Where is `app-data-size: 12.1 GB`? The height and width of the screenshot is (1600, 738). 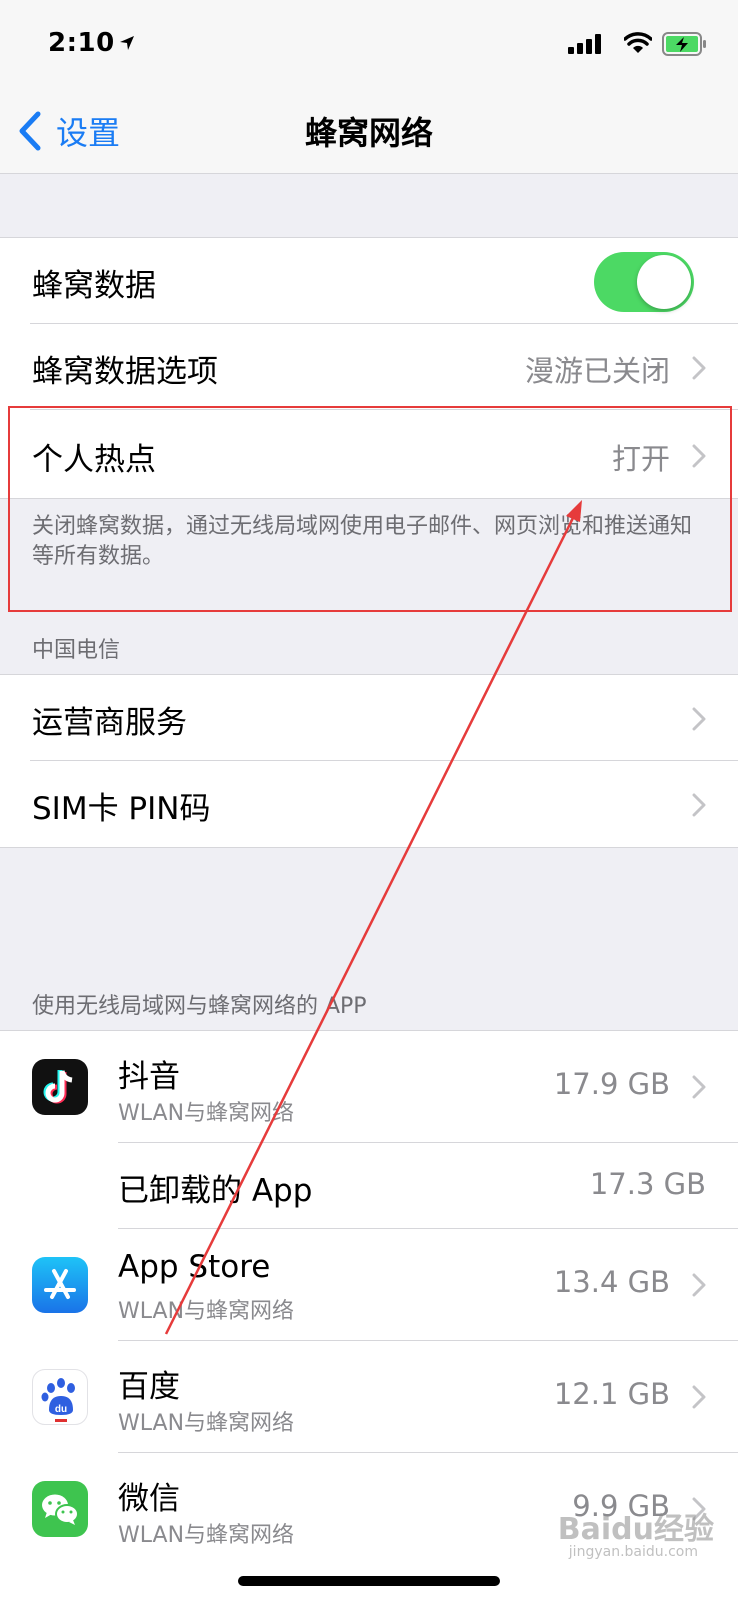 app-data-size: 12.1 GB is located at coordinates (611, 1394).